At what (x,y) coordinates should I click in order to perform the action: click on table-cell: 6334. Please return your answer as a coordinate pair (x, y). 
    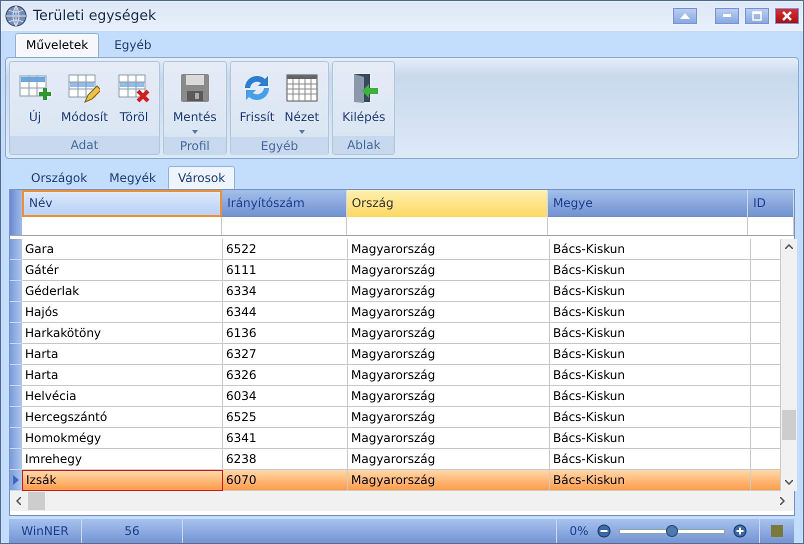
    Looking at the image, I should click on (285, 291).